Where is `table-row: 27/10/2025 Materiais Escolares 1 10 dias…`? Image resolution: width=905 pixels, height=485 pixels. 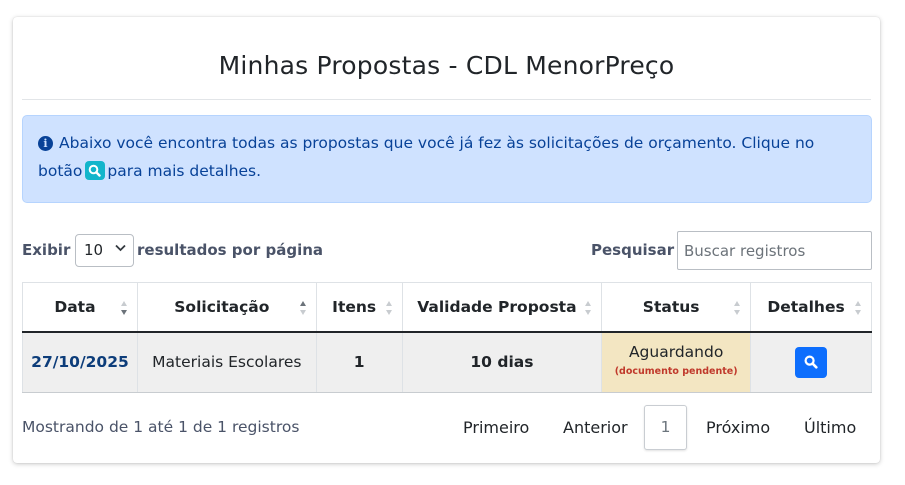 table-row: 27/10/2025 Materiais Escolares 1 10 dias… is located at coordinates (447, 362).